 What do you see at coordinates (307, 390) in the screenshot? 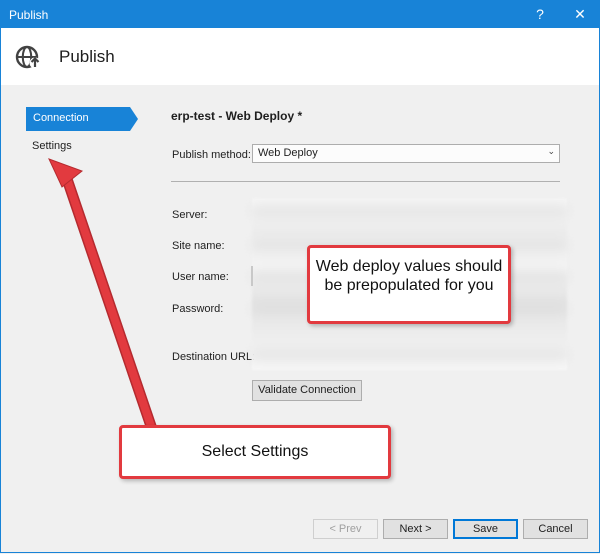
I see `validate-connection-button: Validate Connection` at bounding box center [307, 390].